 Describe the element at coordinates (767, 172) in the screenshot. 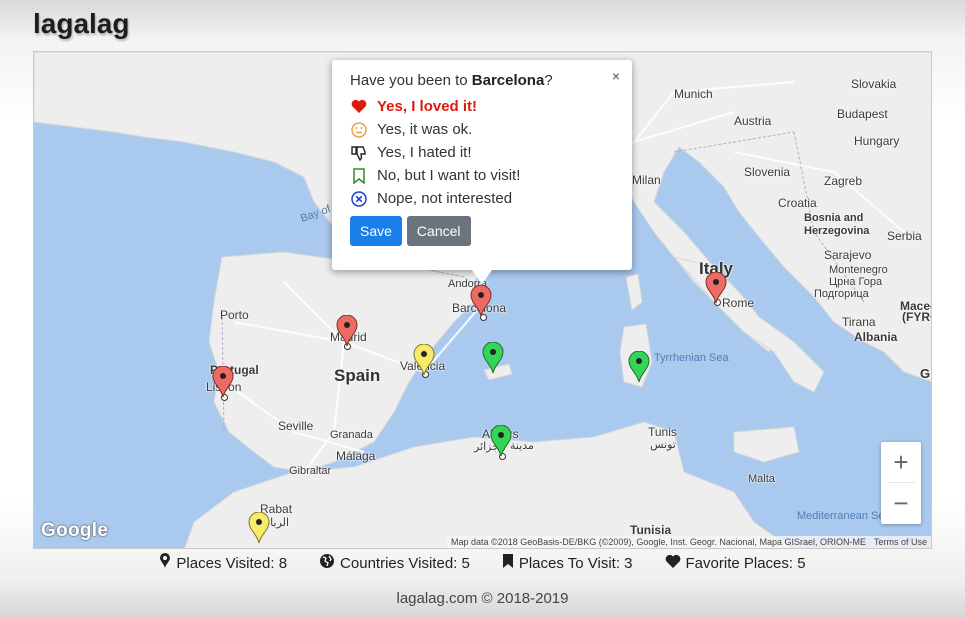

I see `map-label-slovenia: Slovenia` at that location.